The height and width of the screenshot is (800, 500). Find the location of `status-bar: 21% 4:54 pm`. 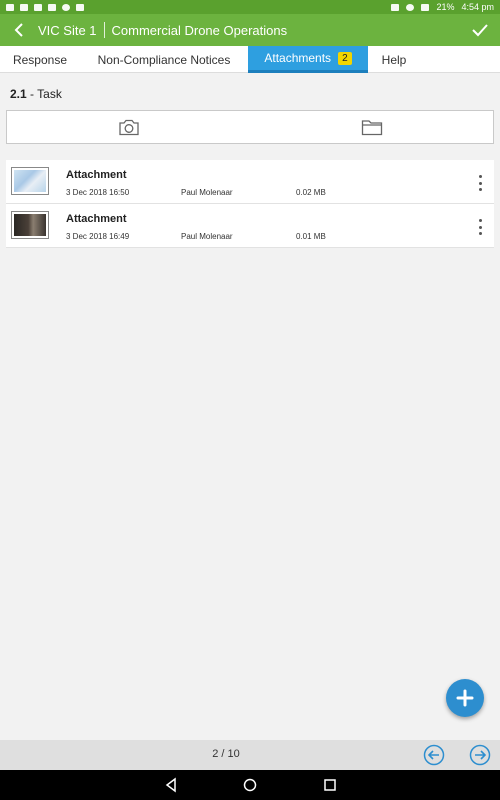

status-bar: 21% 4:54 pm is located at coordinates (250, 7).